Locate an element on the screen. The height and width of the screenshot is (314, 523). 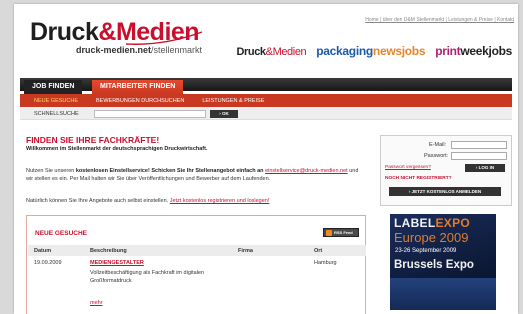
col-datum: Datum is located at coordinates (43, 251).